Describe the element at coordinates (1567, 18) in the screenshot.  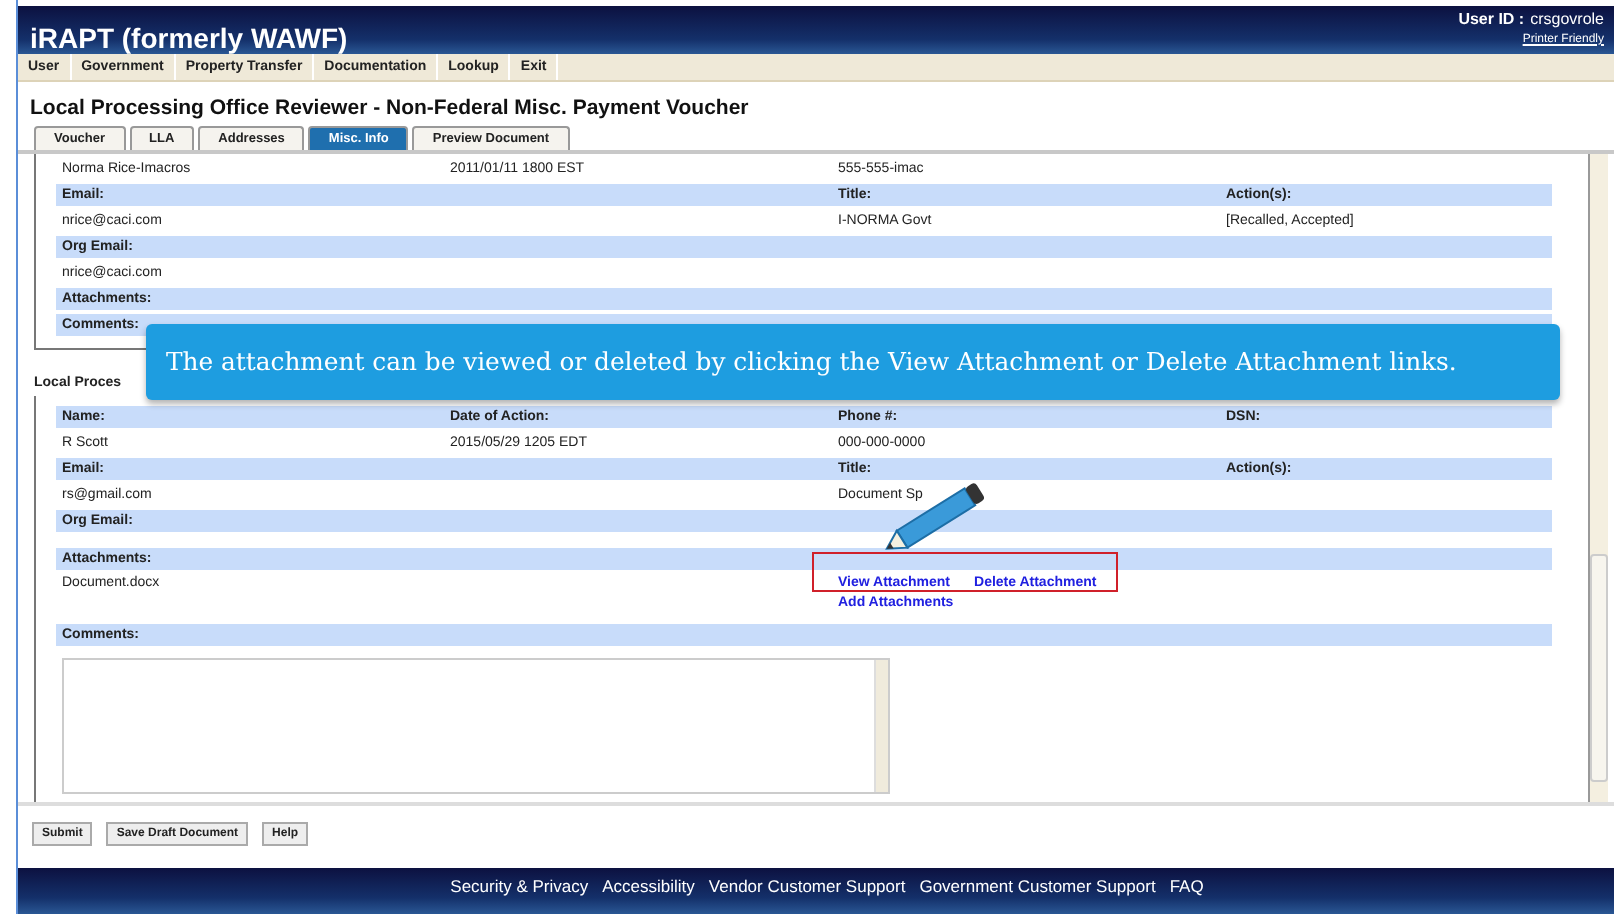
I see `user-id: crsgovrole` at that location.